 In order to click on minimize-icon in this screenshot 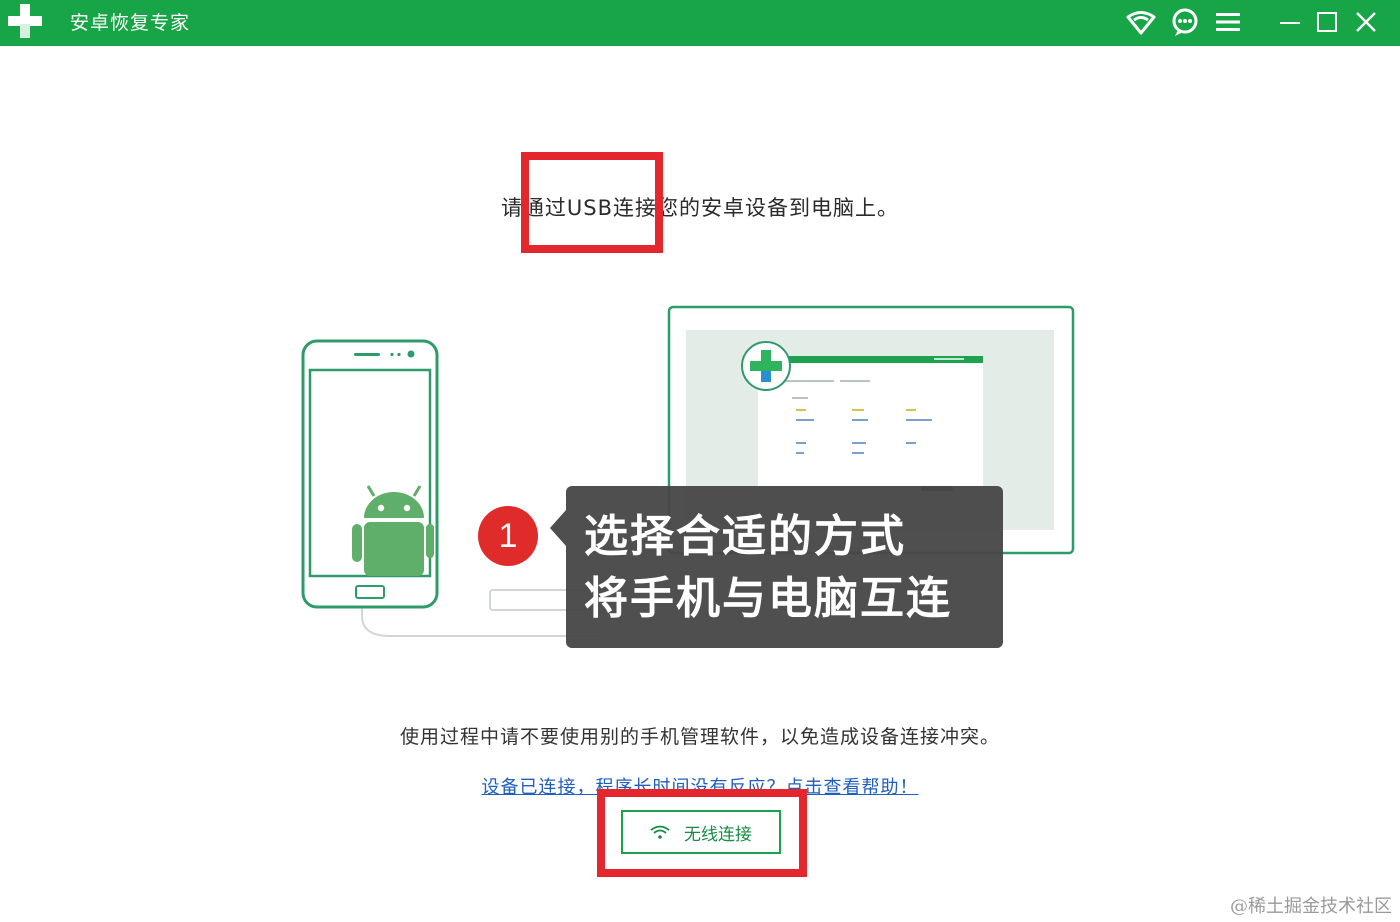, I will do `click(1290, 22)`.